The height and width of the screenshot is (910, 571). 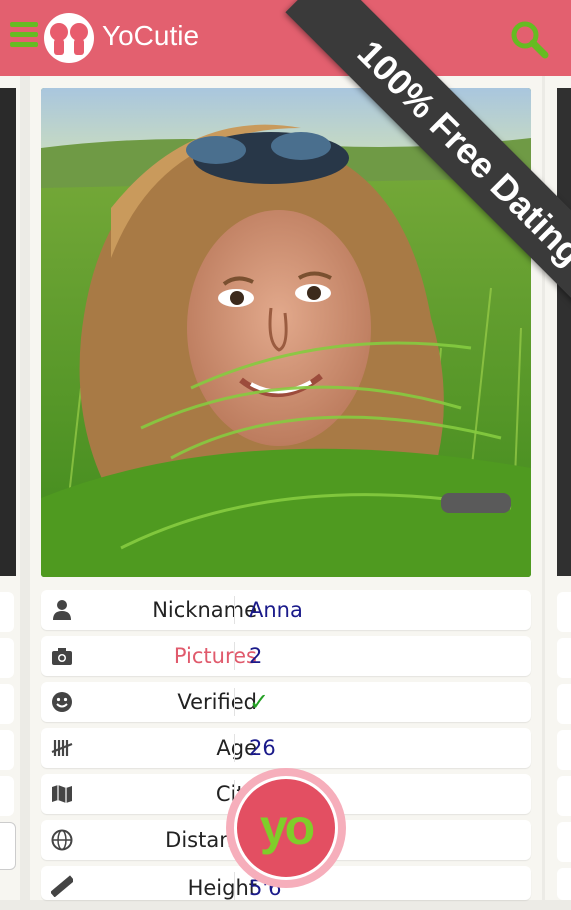 I want to click on verified-checkmark-icon: ✓, so click(x=259, y=702).